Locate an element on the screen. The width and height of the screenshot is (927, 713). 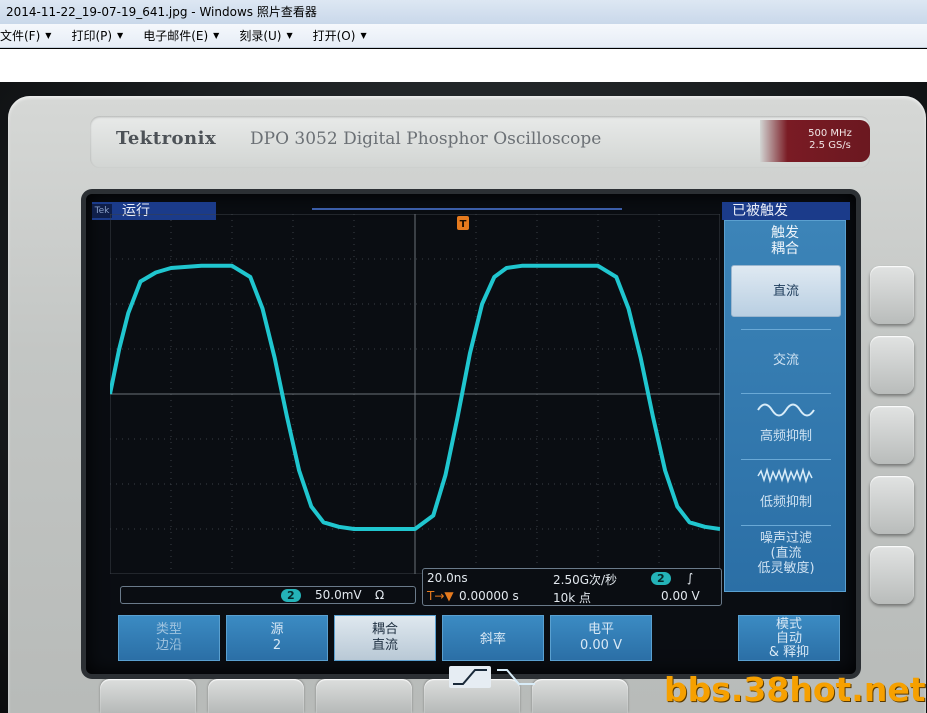
brand-logo: Tektronix is located at coordinates (166, 138).